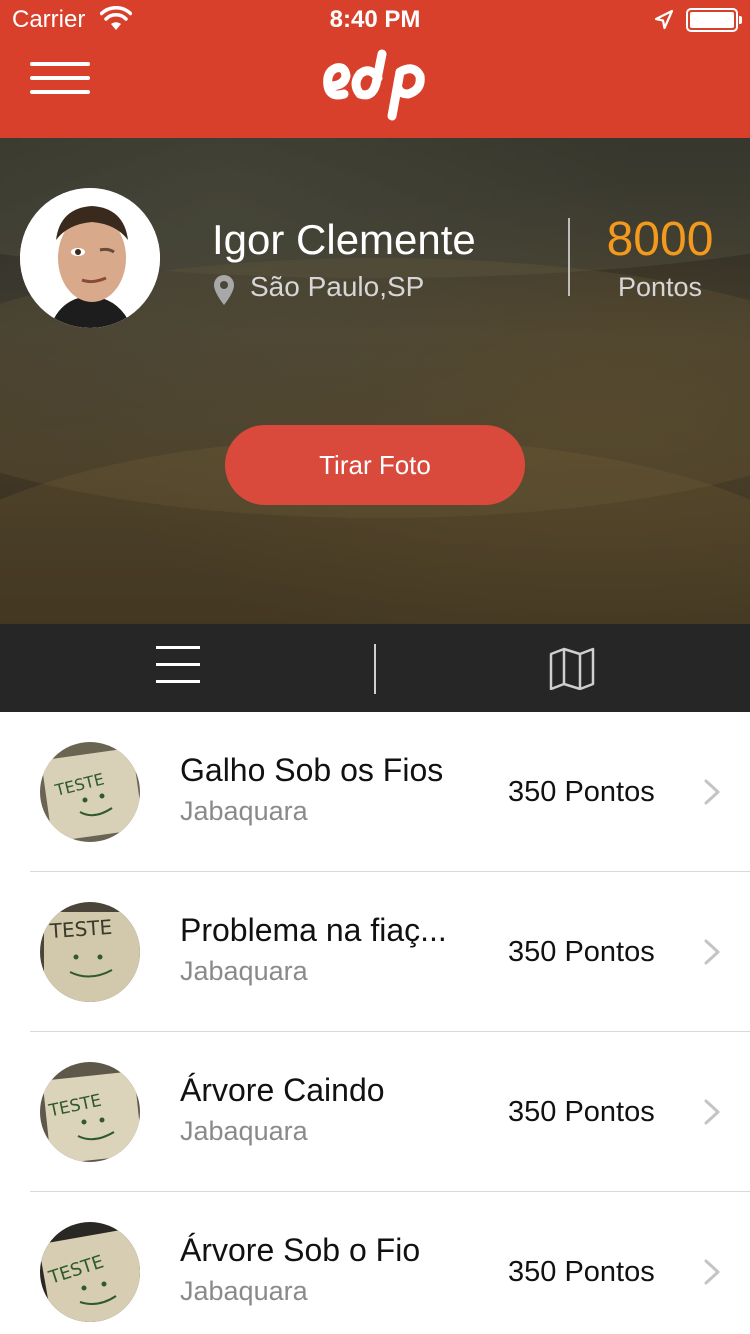 The height and width of the screenshot is (1334, 750). Describe the element at coordinates (375, 465) in the screenshot. I see `take-photo-button: Tirar Foto` at that location.